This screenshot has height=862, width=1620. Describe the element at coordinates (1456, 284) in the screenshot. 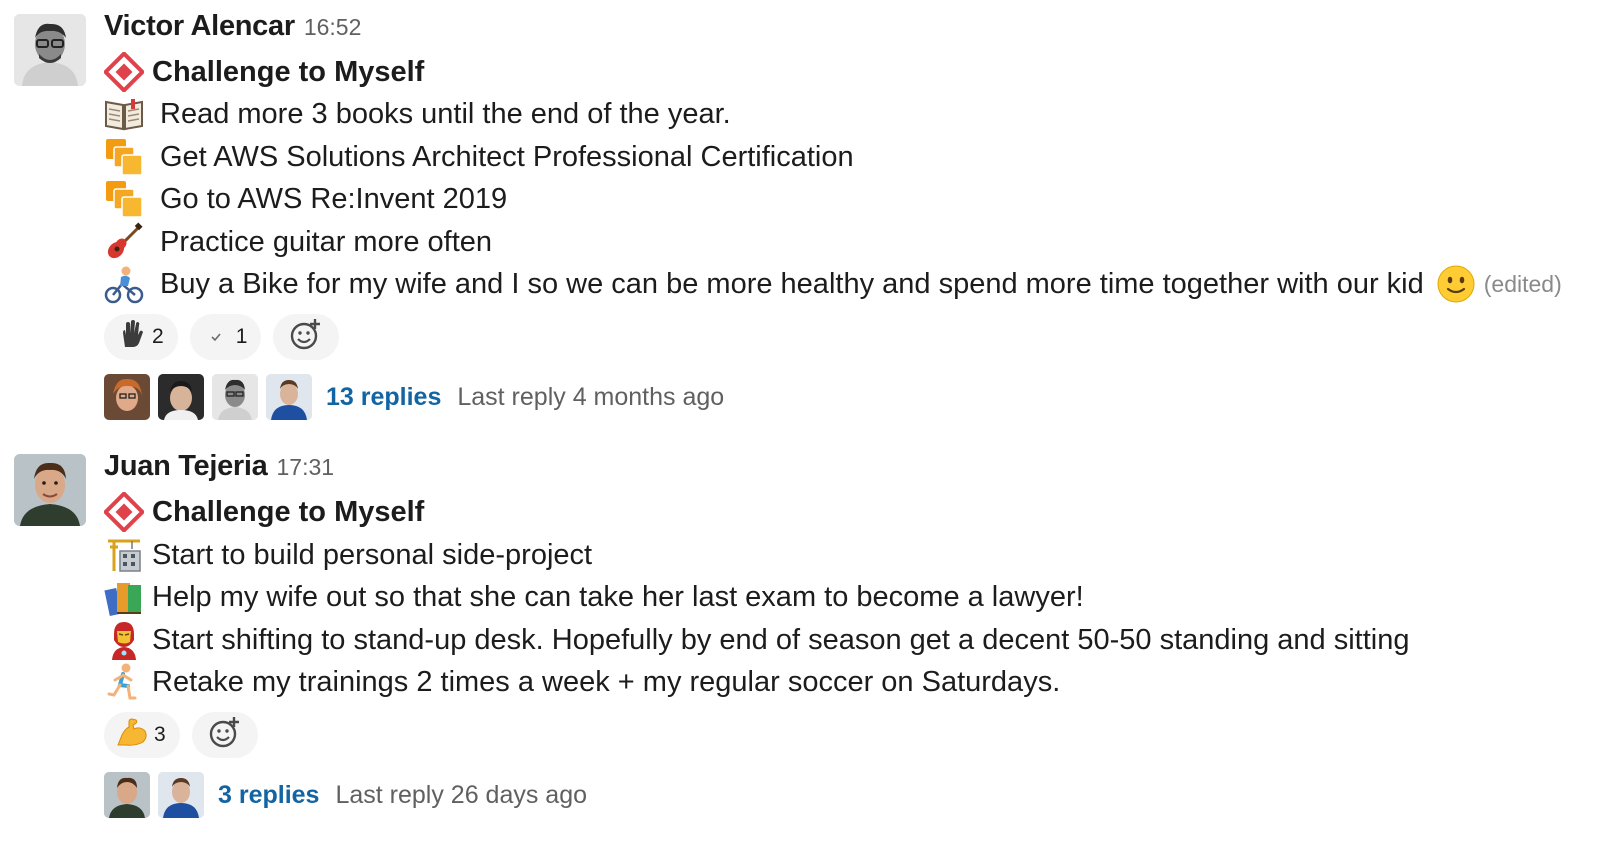

I see `slightly-smiling-face-icon` at that location.